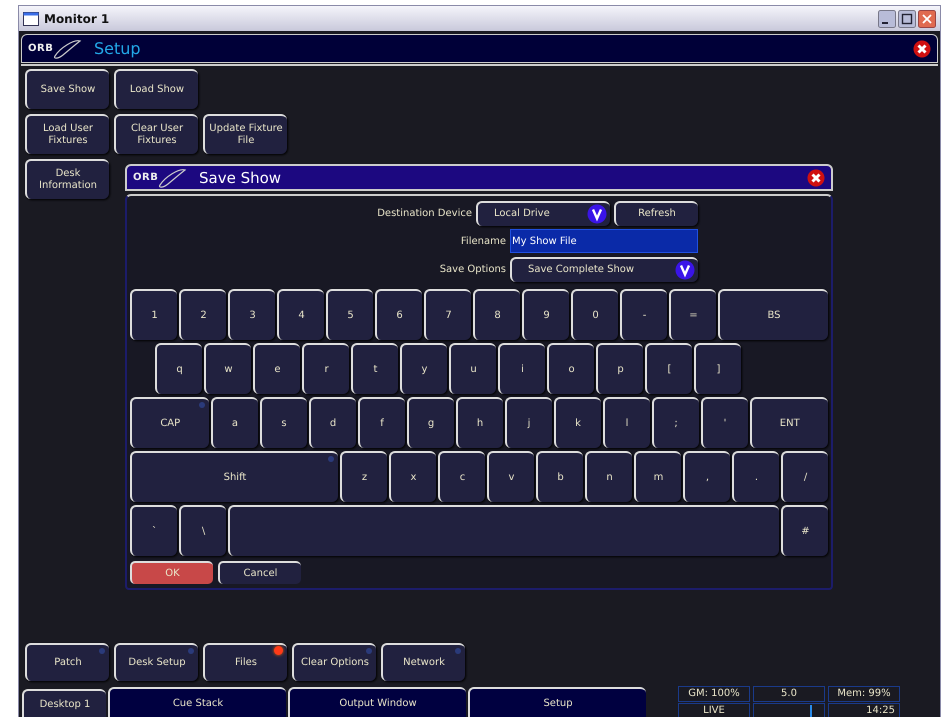  I want to click on key: ENT, so click(789, 422).